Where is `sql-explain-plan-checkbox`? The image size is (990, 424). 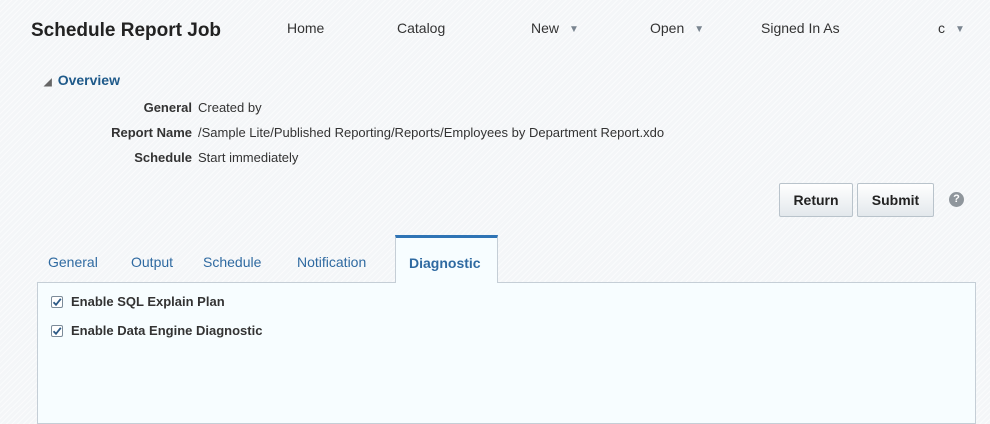 sql-explain-plan-checkbox is located at coordinates (57, 301).